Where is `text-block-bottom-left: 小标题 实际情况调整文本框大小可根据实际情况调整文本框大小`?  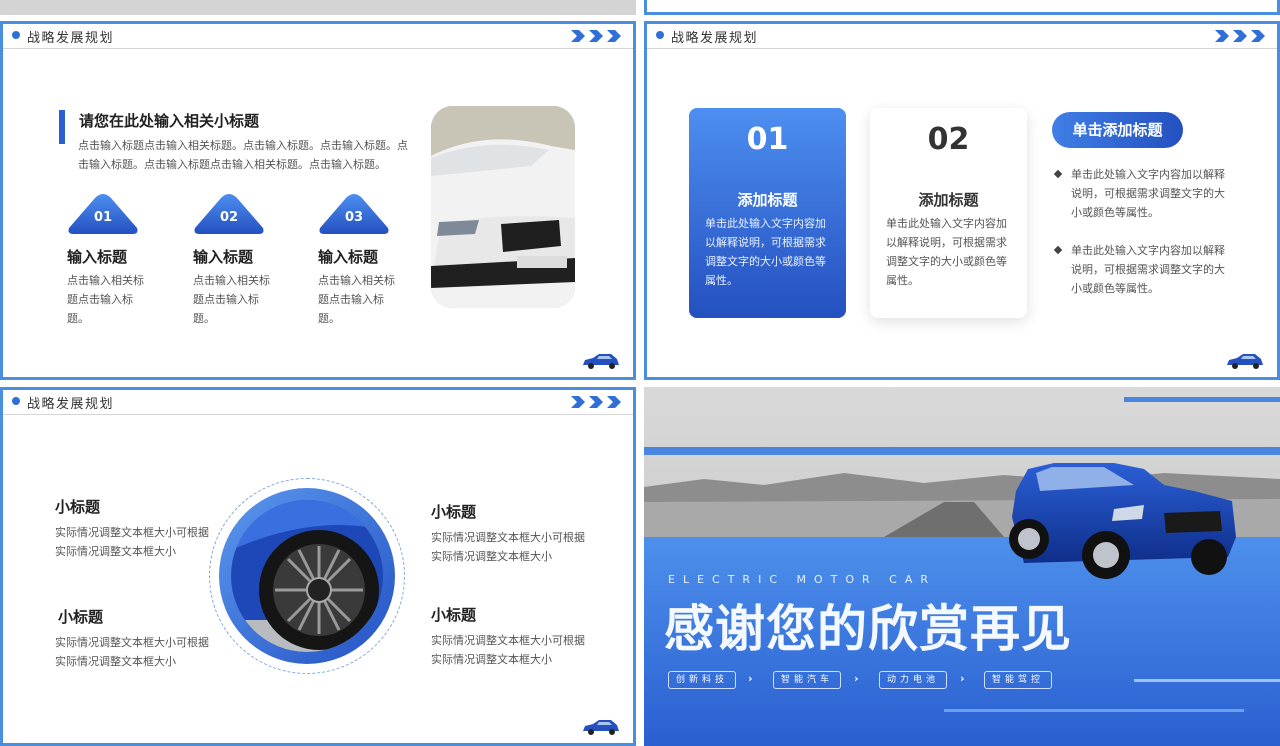
text-block-bottom-left: 小标题 实际情况调整文本框大小可根据实际情况调整文本框大小 is located at coordinates (135, 638).